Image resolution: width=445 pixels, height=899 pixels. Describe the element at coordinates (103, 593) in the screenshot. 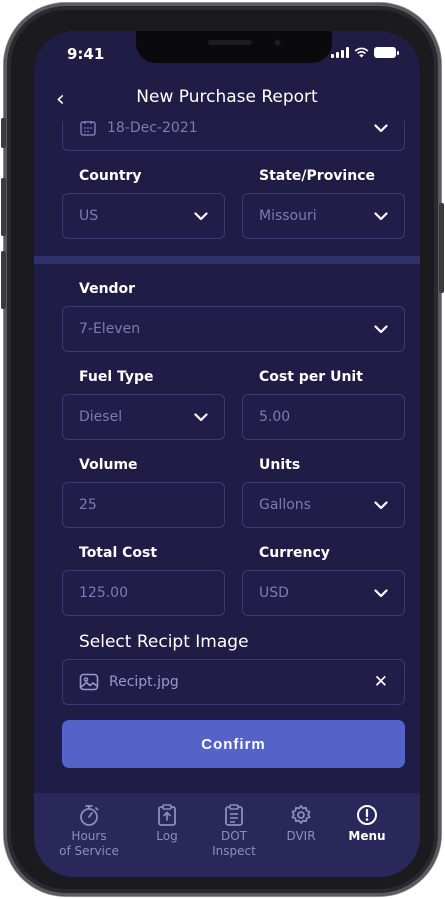

I see `total-cost-value: 125.00` at that location.